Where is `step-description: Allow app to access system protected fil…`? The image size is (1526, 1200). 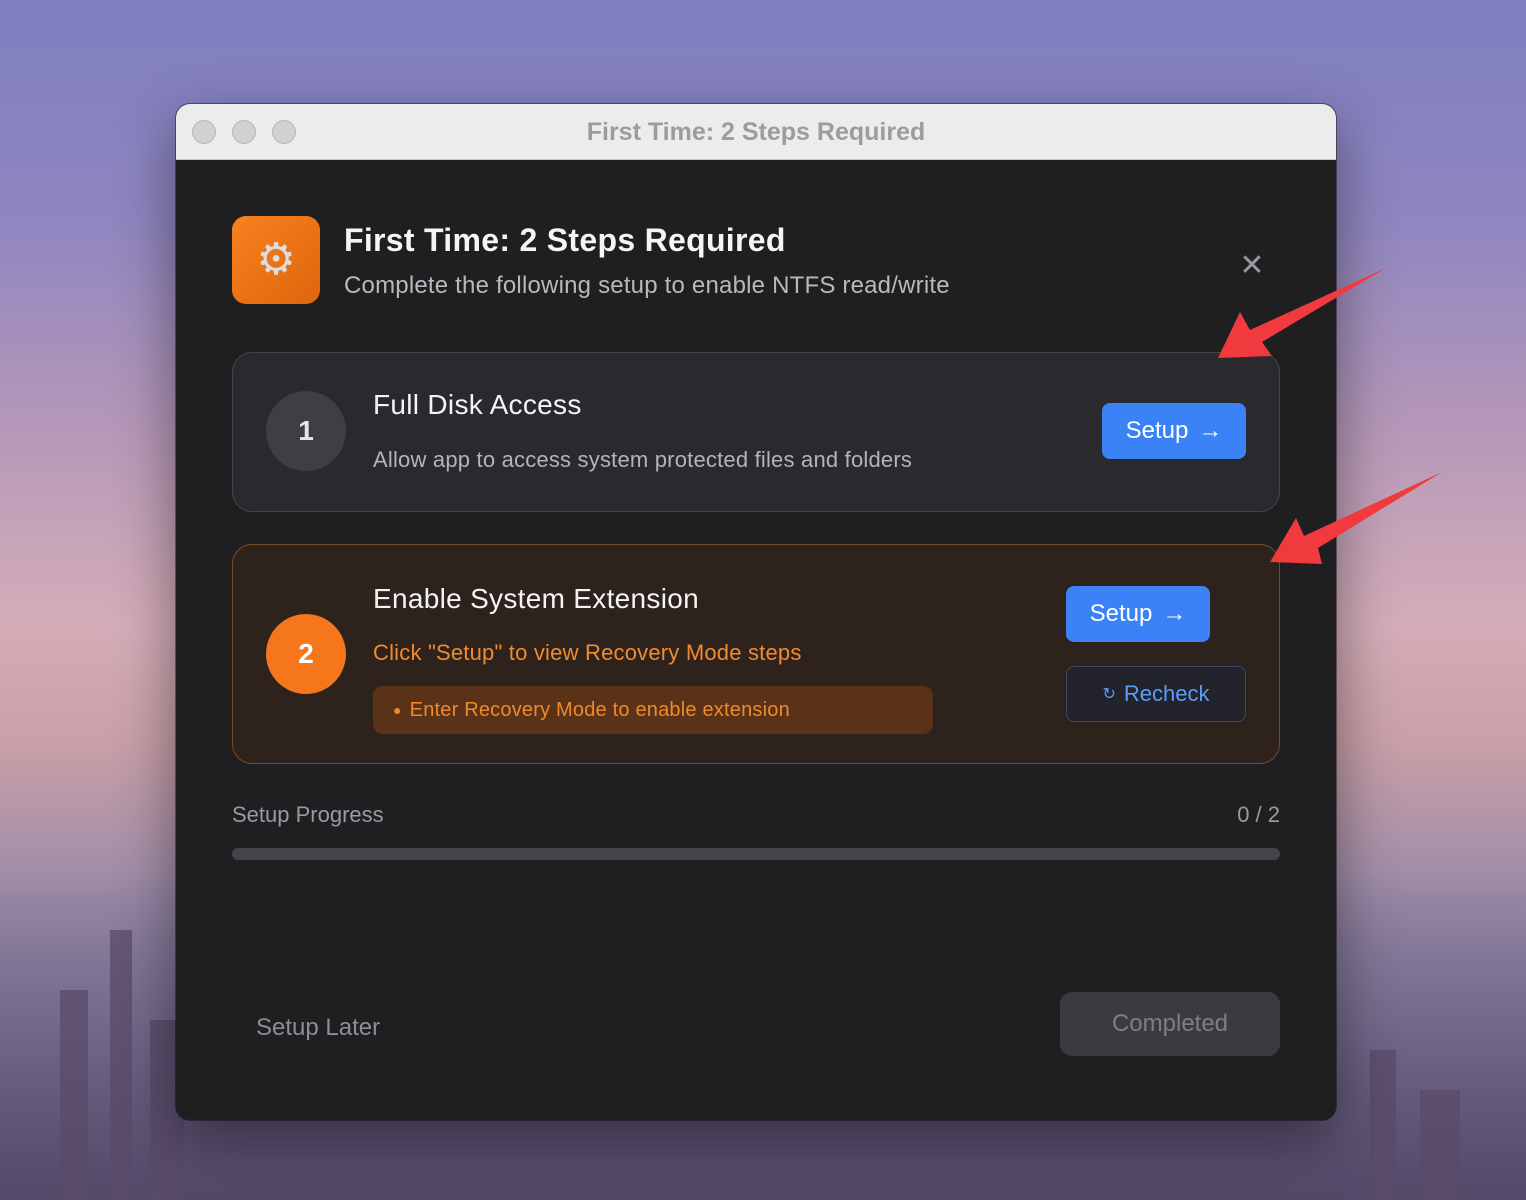 step-description: Allow app to access system protected fil… is located at coordinates (643, 459).